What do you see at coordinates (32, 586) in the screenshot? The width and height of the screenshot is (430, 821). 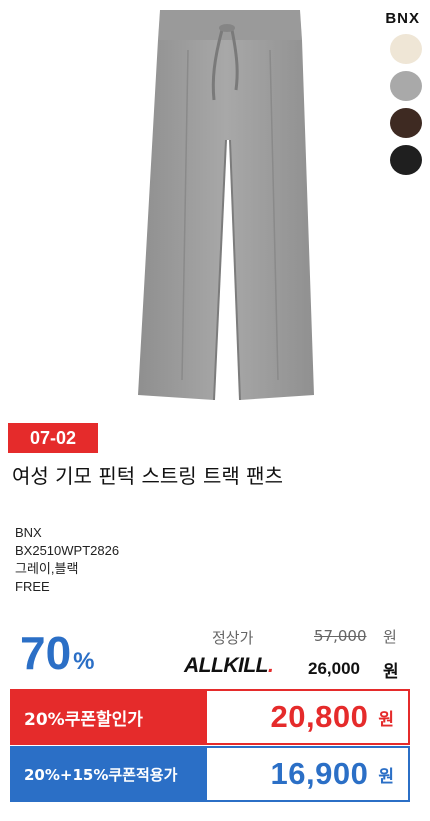 I see `info-size: FREE` at bounding box center [32, 586].